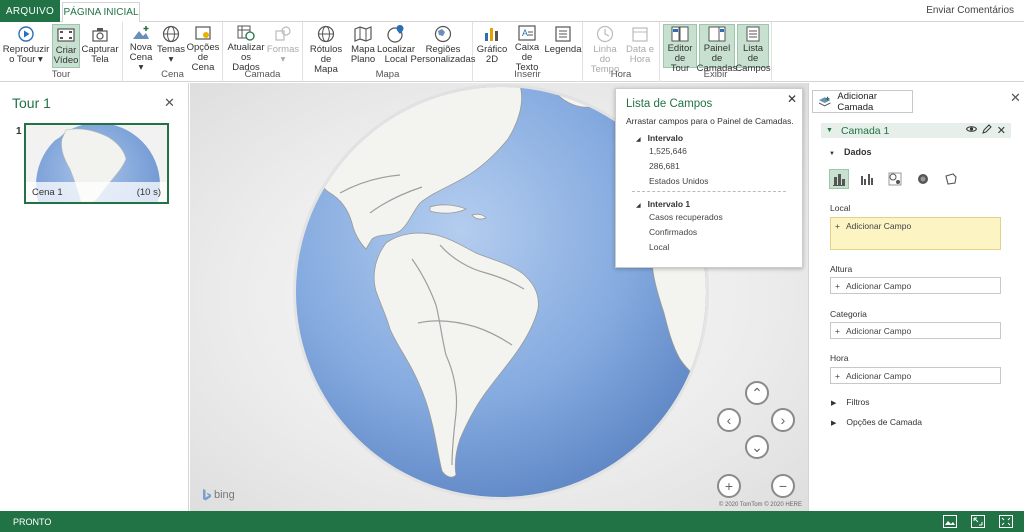 Image resolution: width=1024 pixels, height=532 pixels. I want to click on group-label-insert: Inserir, so click(527, 74).